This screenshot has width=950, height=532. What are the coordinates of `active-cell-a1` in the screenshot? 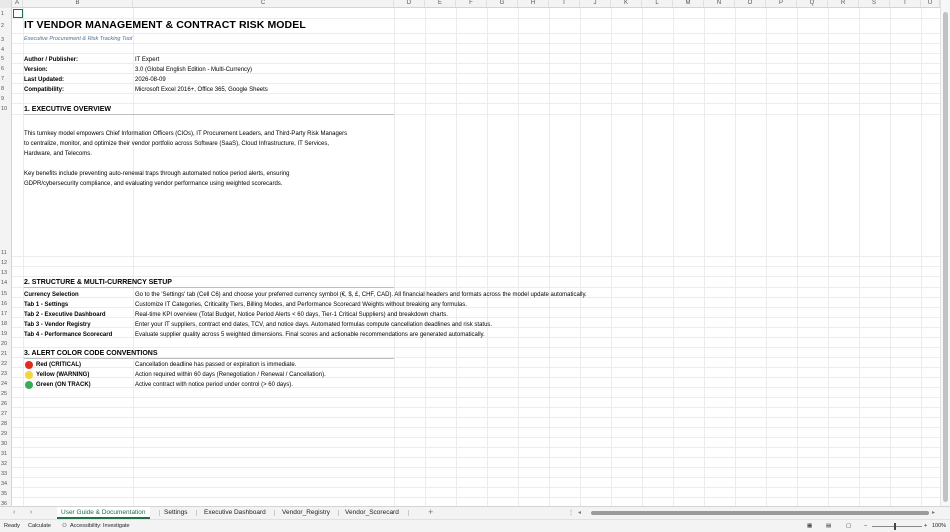 It's located at (18, 13).